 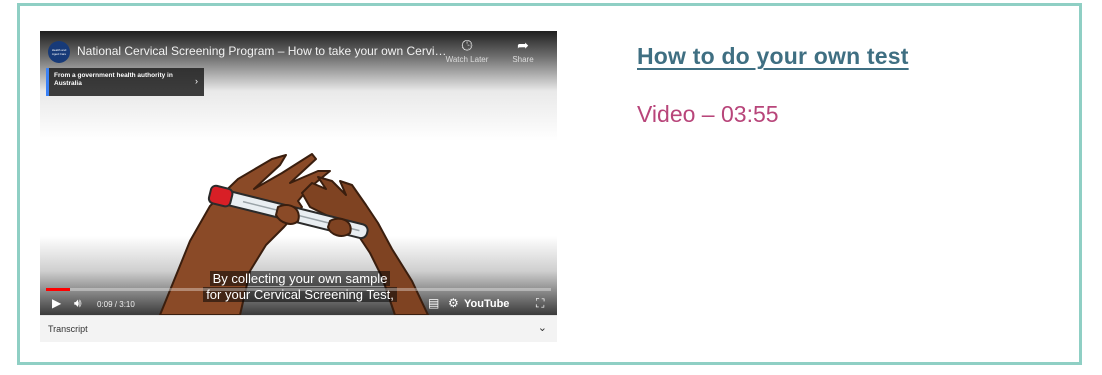 What do you see at coordinates (467, 59) in the screenshot?
I see `watch-later-label: Watch Later` at bounding box center [467, 59].